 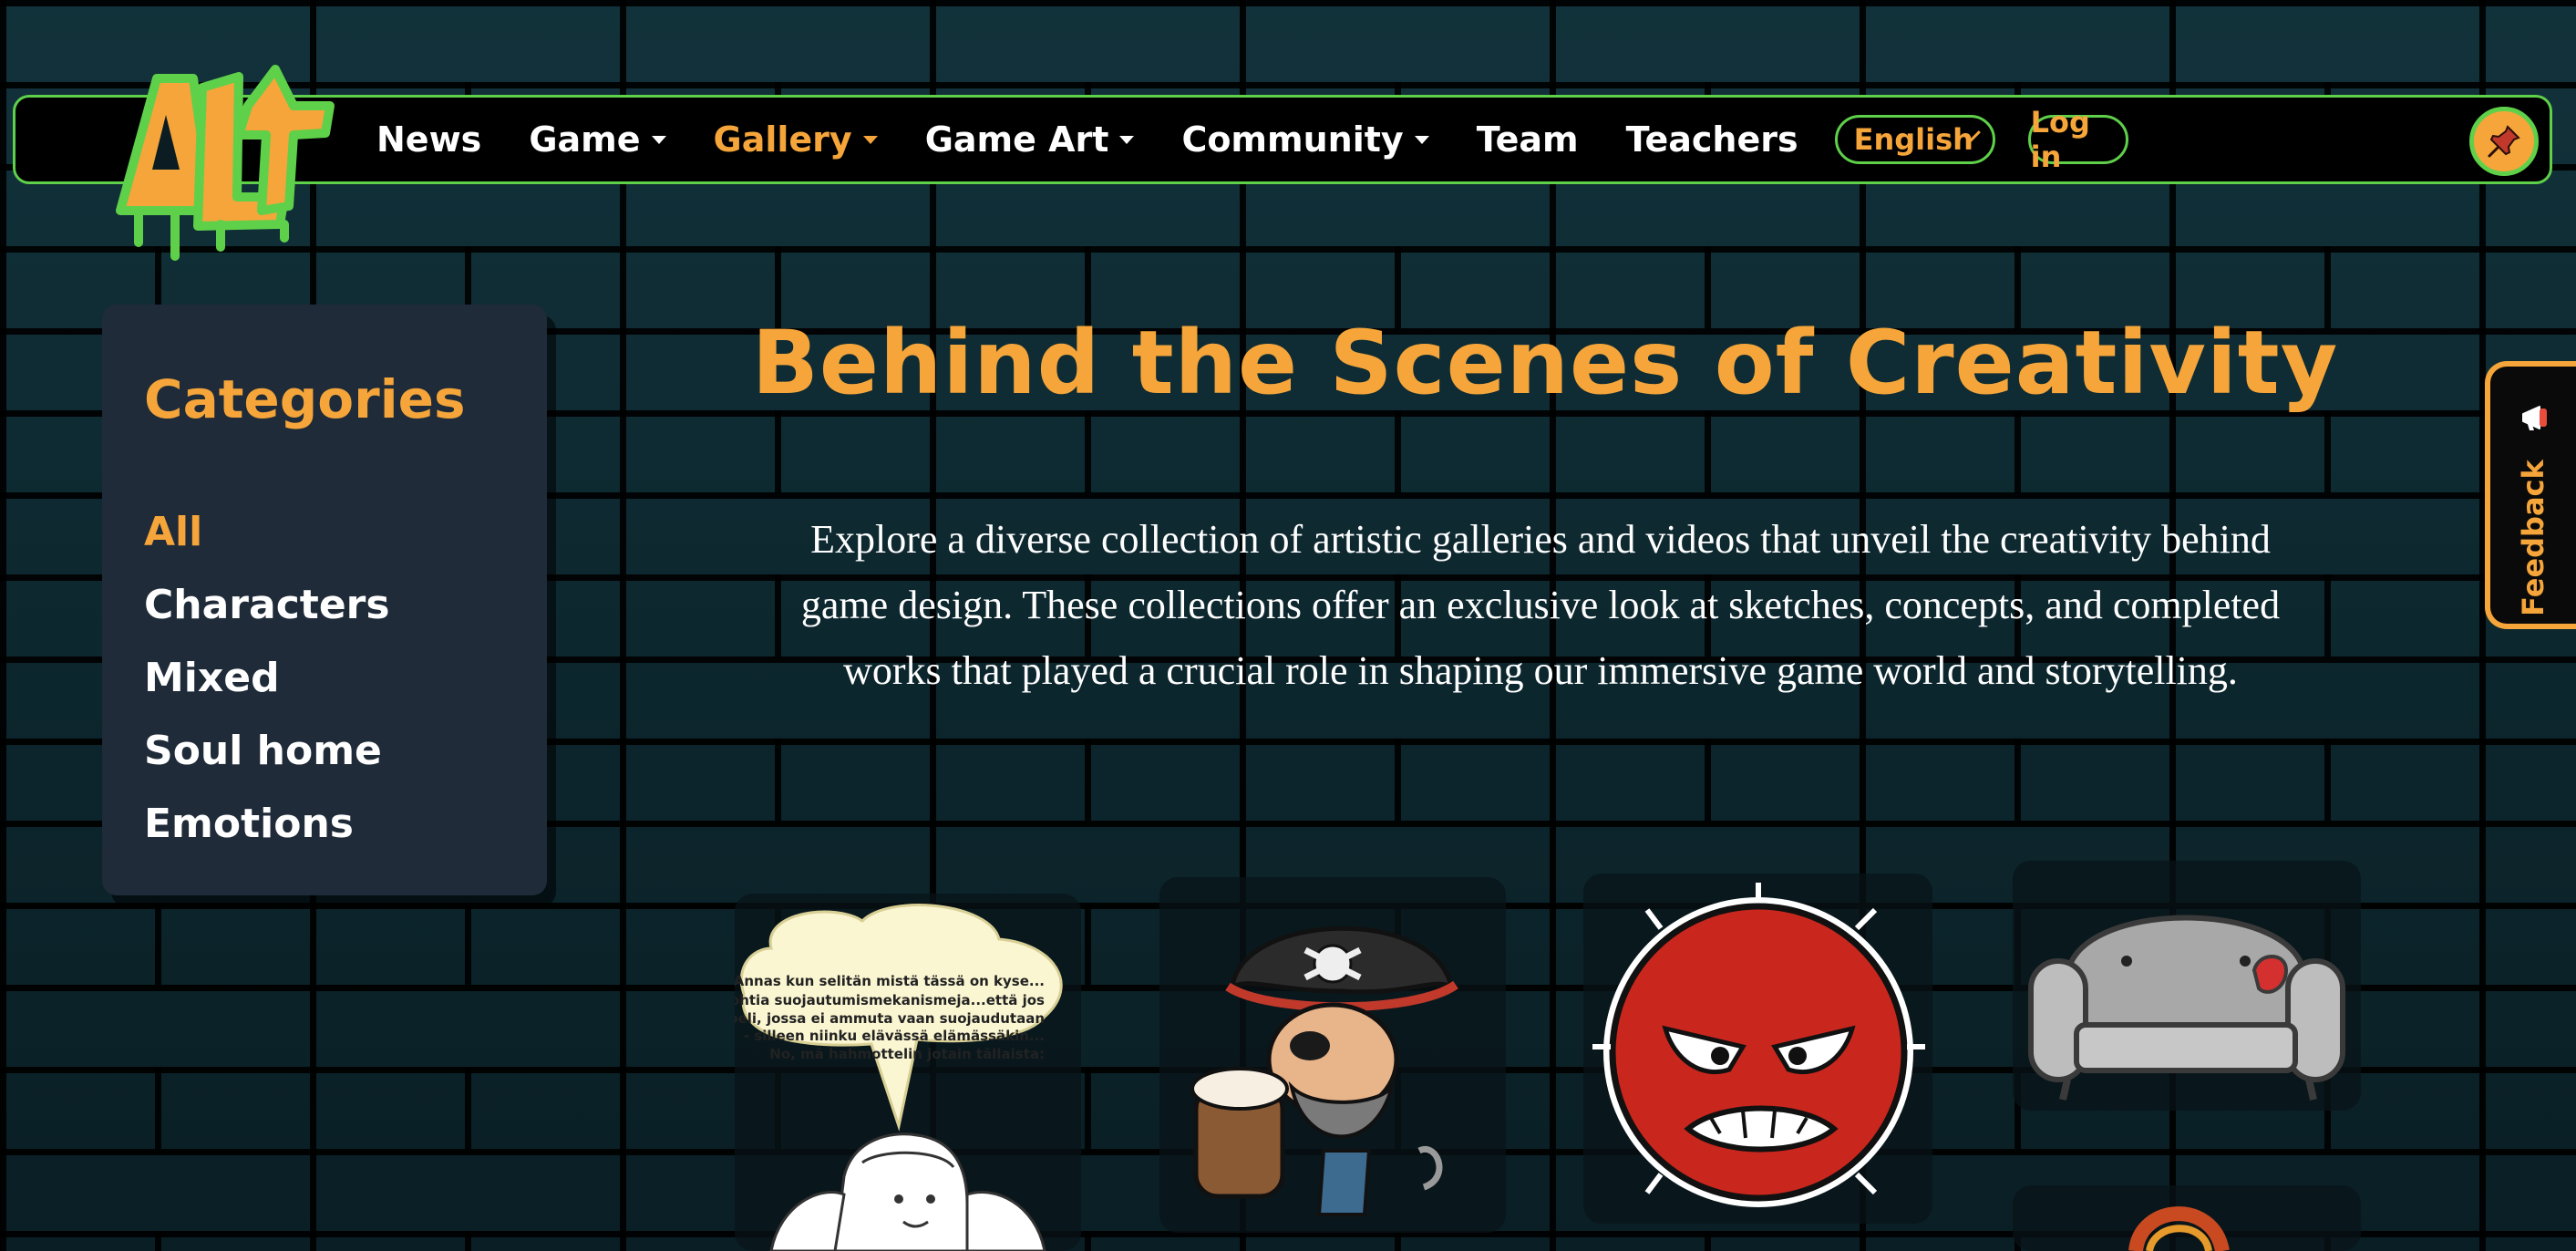 What do you see at coordinates (1528, 139) in the screenshot?
I see `nav-item-team: Team` at bounding box center [1528, 139].